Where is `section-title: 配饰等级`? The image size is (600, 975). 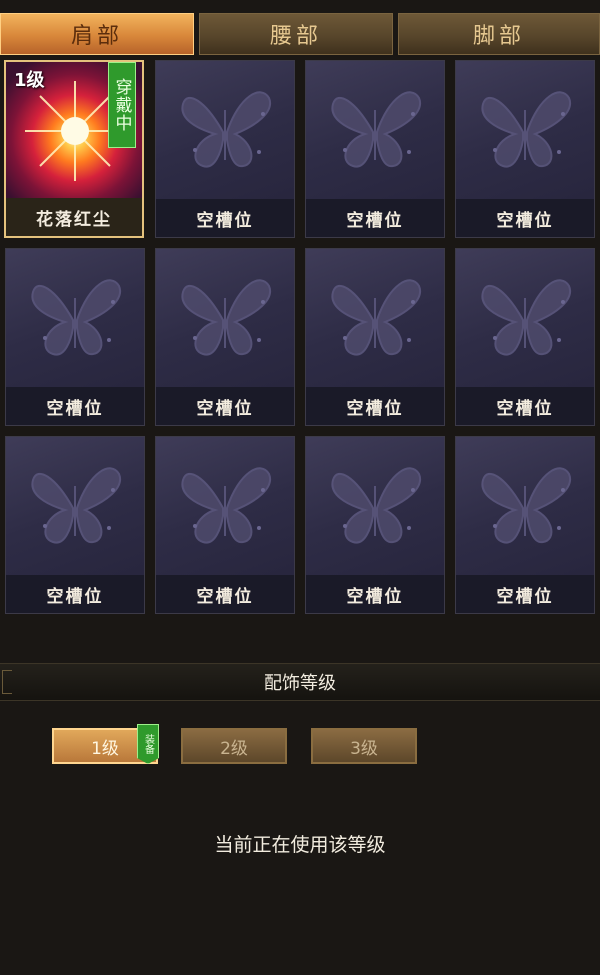 section-title: 配饰等级 is located at coordinates (300, 683).